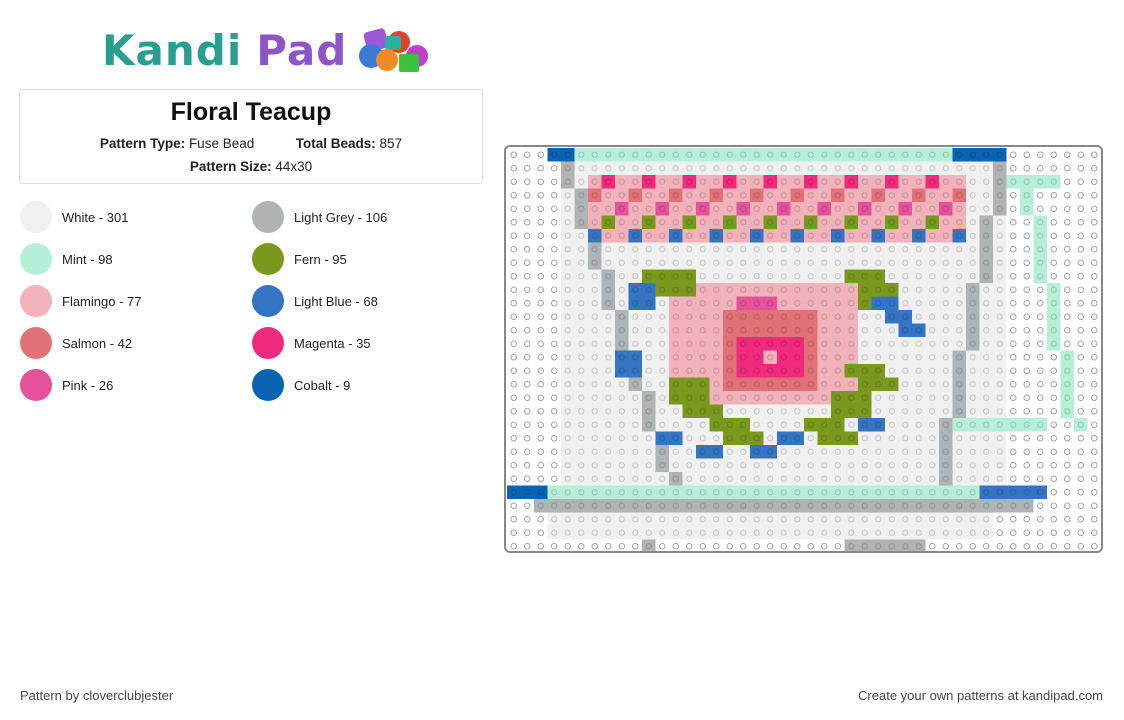 This screenshot has width=1124, height=720. Describe the element at coordinates (980, 695) in the screenshot. I see `kandipad-link: Create your own patterns at kandipad.com` at that location.